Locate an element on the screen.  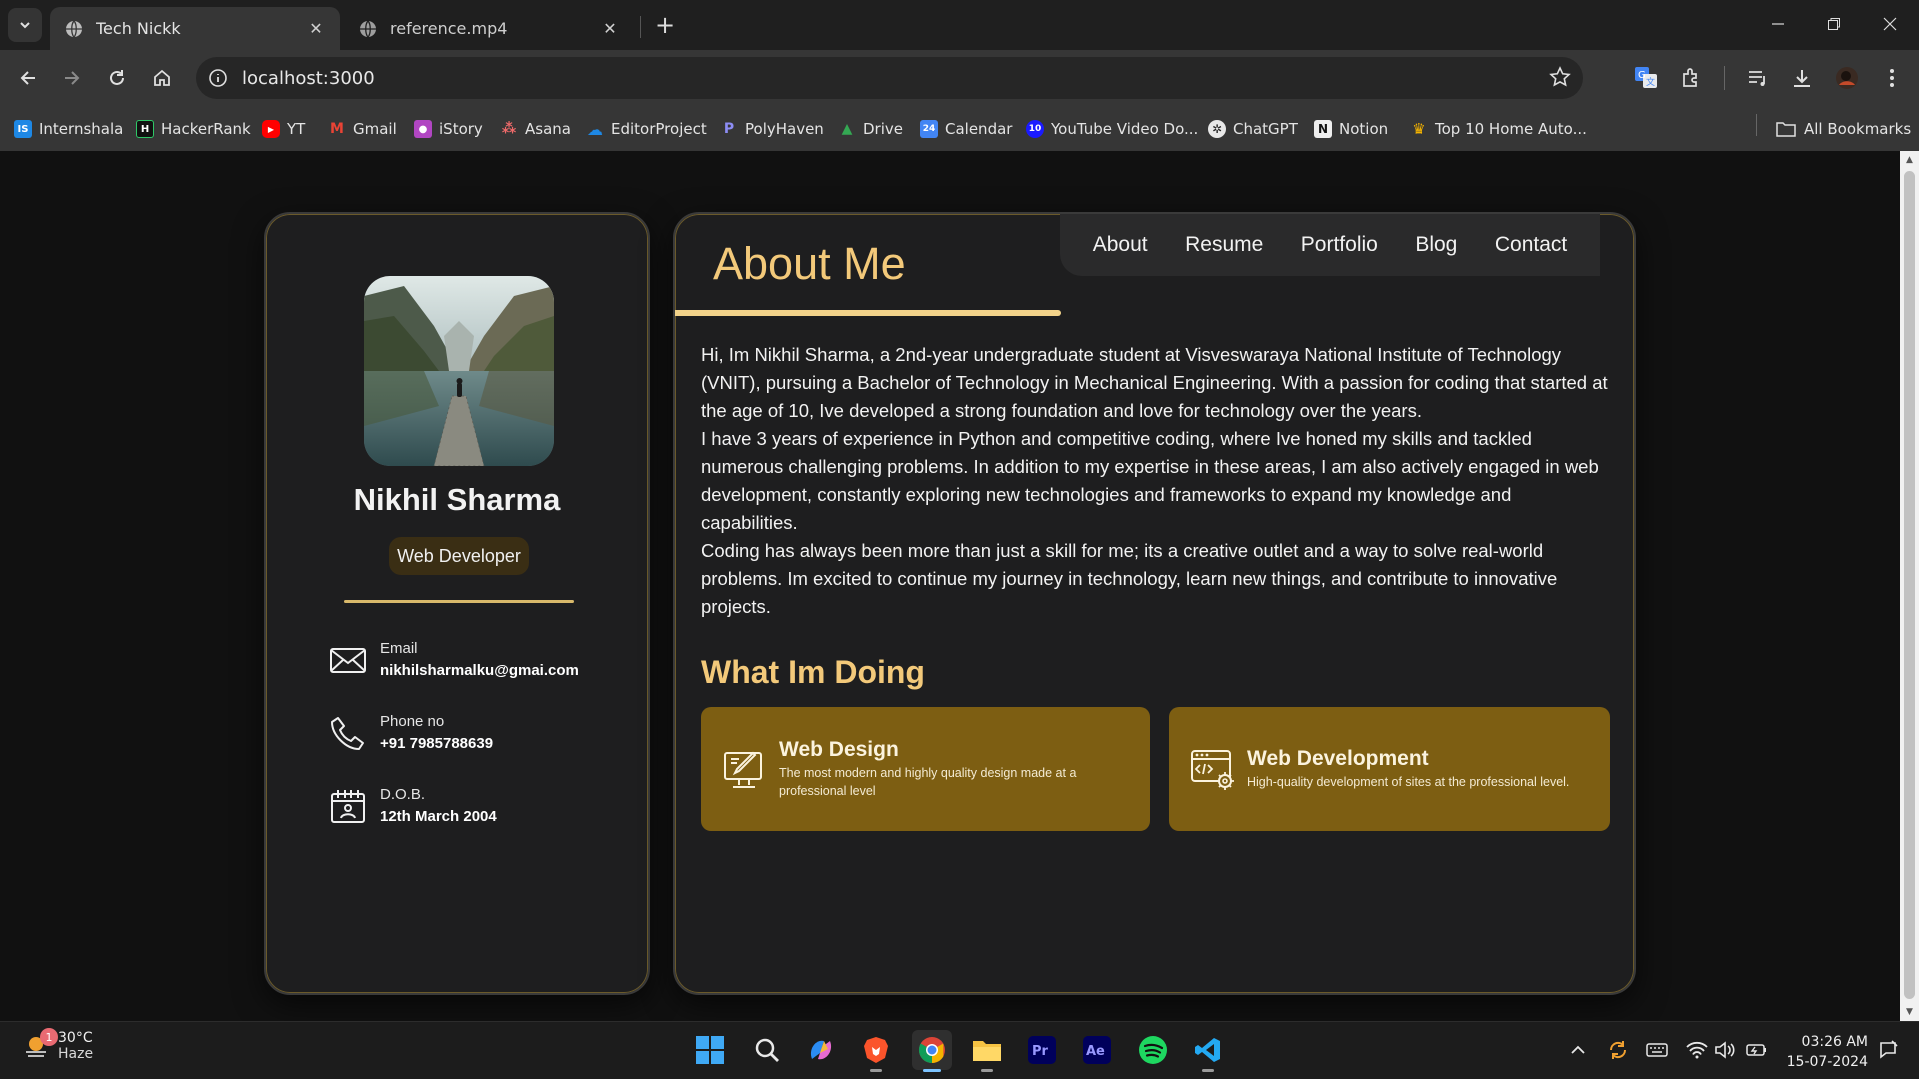
vscode-icon is located at coordinates (1207, 1050).